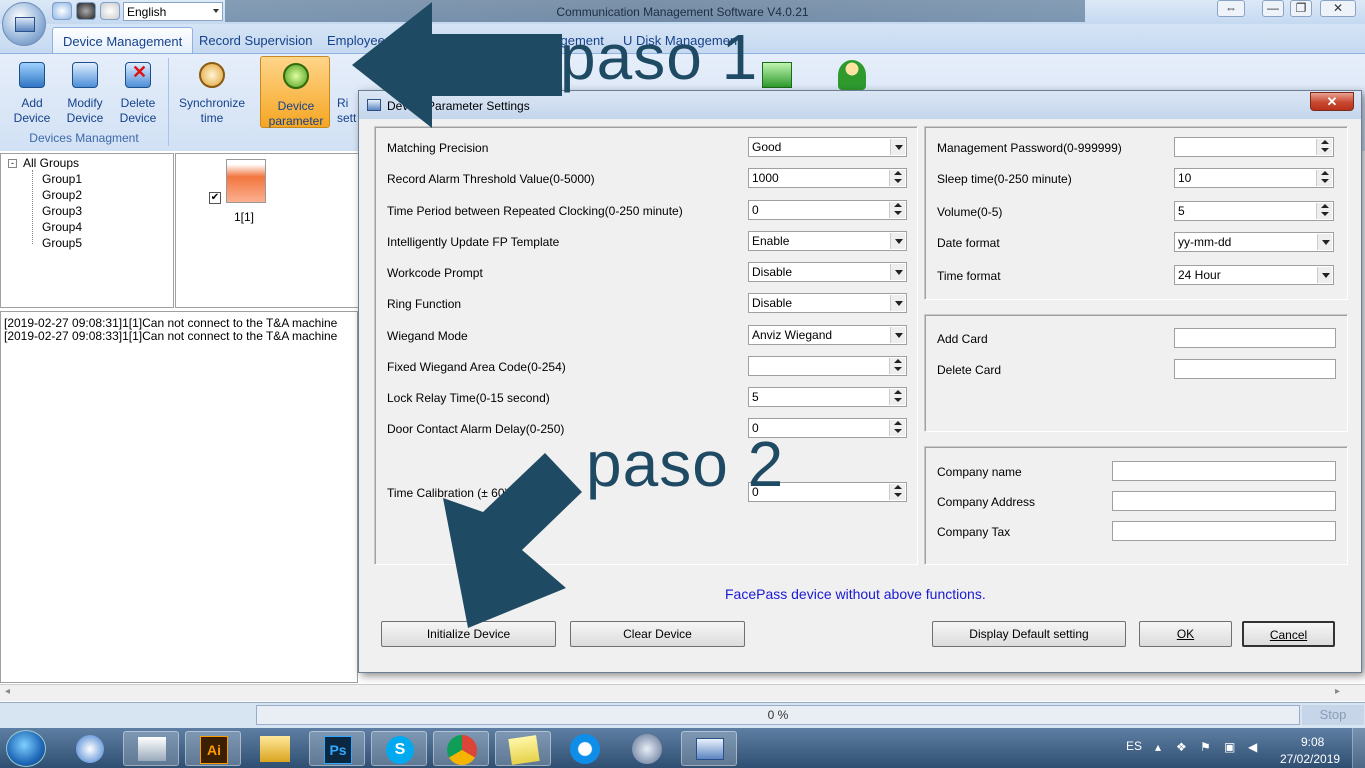 The width and height of the screenshot is (1365, 768). Describe the element at coordinates (26, 748) in the screenshot. I see `start-button` at that location.